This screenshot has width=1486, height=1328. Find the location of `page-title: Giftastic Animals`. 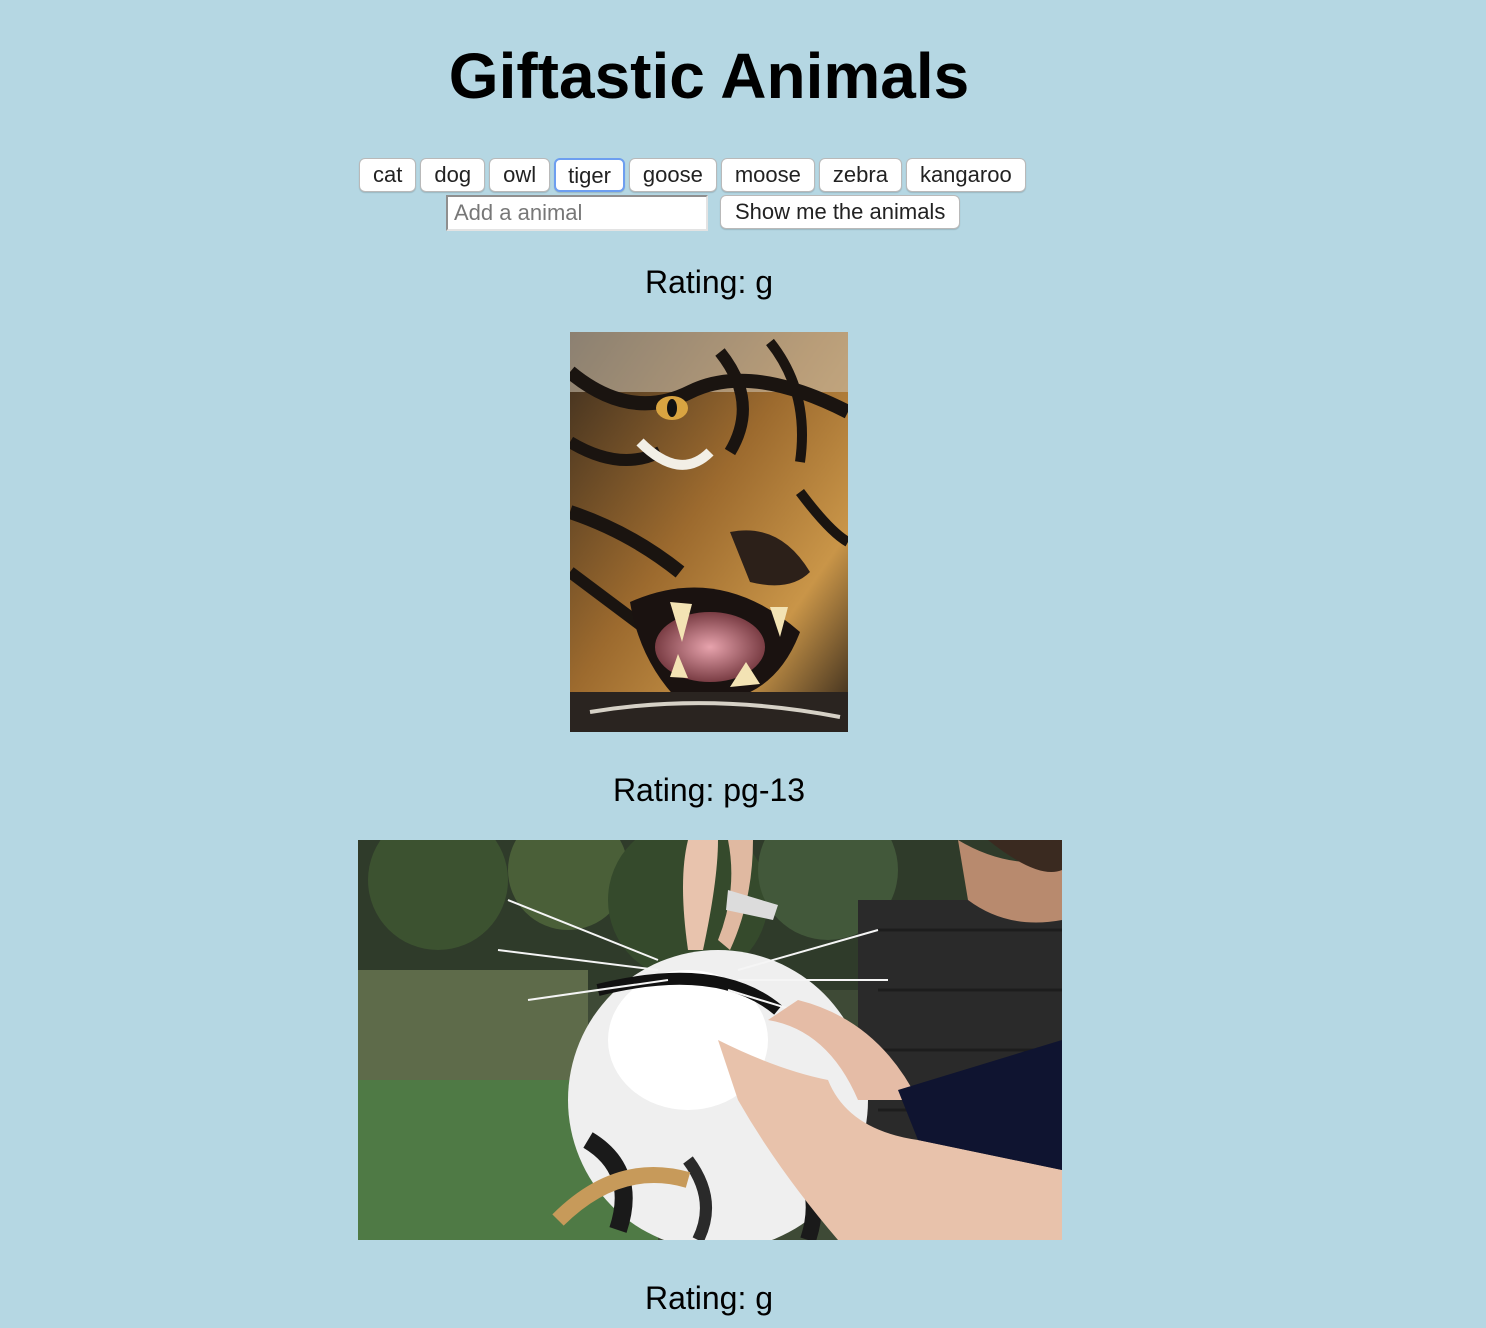

page-title: Giftastic Animals is located at coordinates (709, 76).